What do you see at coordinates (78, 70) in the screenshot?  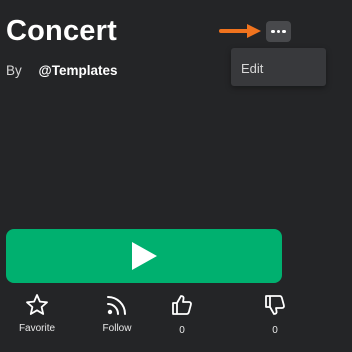 I see `creator-link: @Templates` at bounding box center [78, 70].